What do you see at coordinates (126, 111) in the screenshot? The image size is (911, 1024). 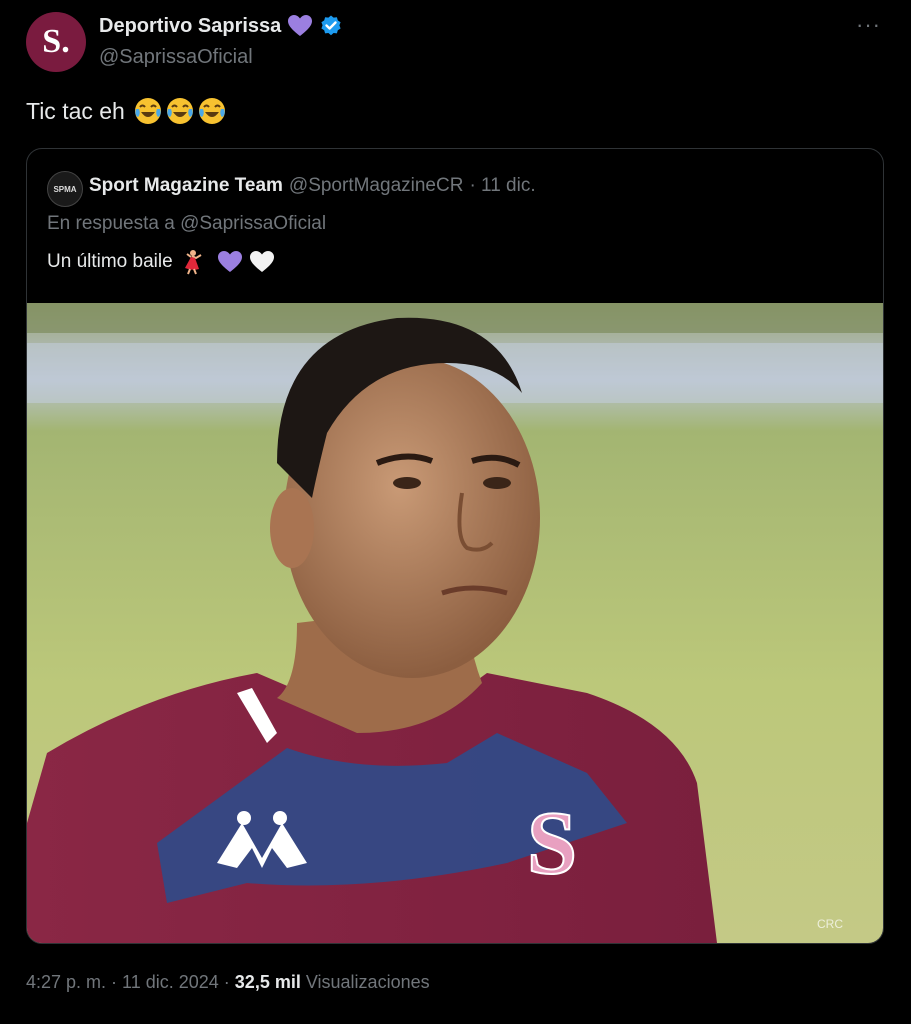 I see `tweet-text: Tic tac eh` at bounding box center [126, 111].